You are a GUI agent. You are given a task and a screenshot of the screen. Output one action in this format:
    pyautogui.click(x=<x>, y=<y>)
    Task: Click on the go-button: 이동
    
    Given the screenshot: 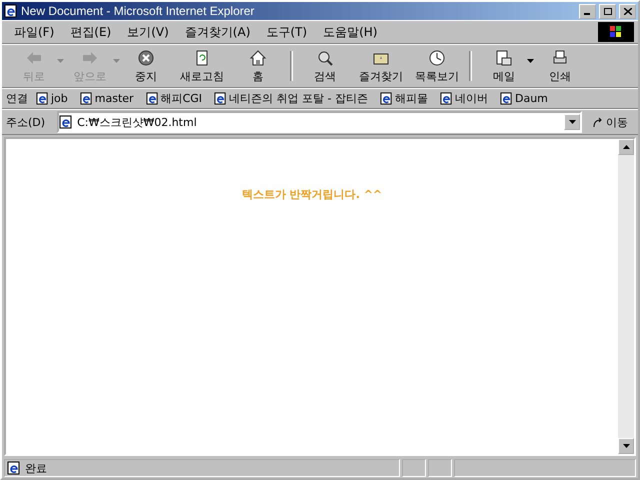 What is the action you would take?
    pyautogui.click(x=610, y=122)
    